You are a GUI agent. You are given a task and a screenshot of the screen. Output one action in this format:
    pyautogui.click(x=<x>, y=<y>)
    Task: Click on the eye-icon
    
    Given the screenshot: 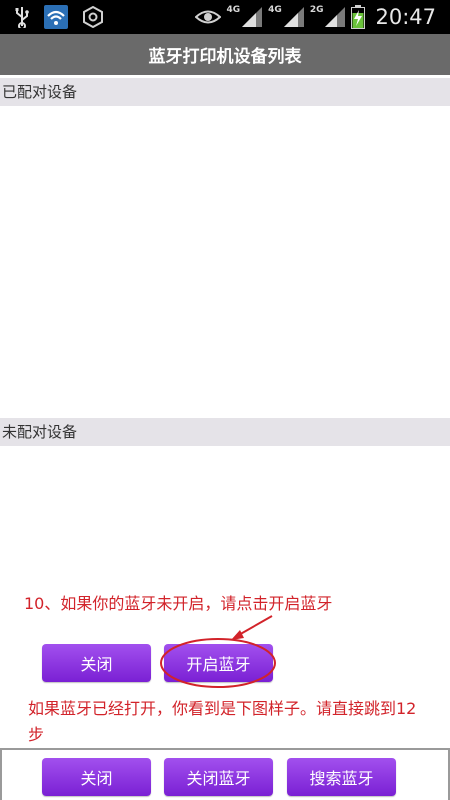 What is the action you would take?
    pyautogui.click(x=207, y=17)
    